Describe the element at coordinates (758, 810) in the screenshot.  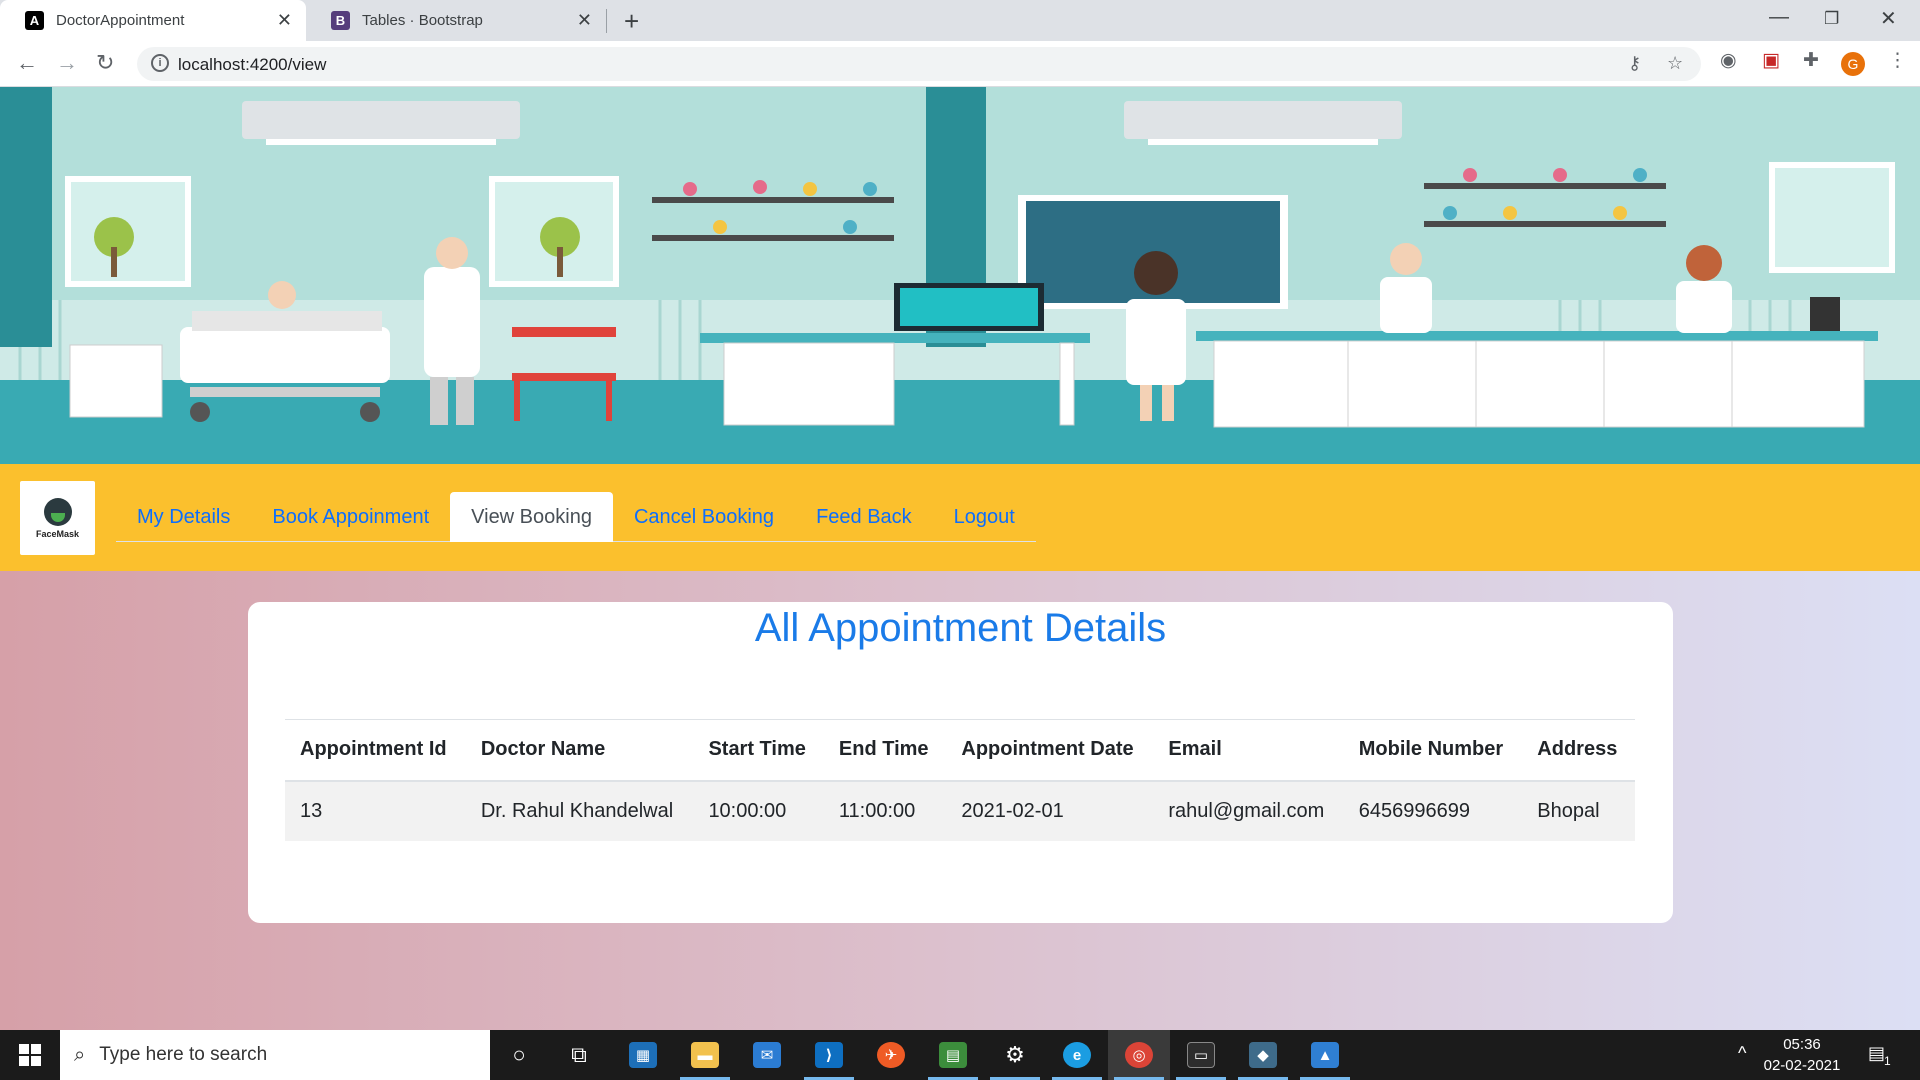
I see `cell-start-time: 10:00:00` at that location.